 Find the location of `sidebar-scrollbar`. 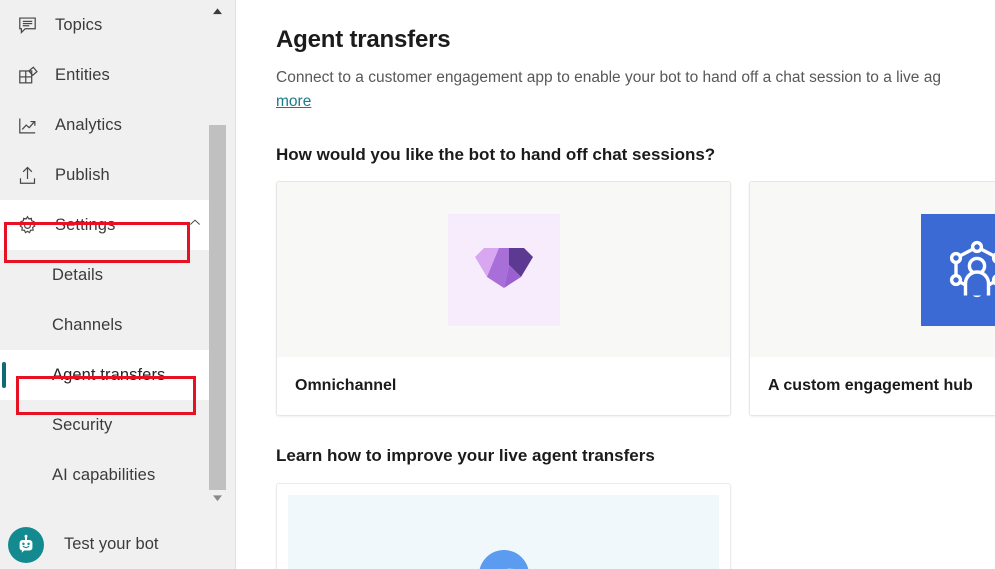

sidebar-scrollbar is located at coordinates (217, 284).